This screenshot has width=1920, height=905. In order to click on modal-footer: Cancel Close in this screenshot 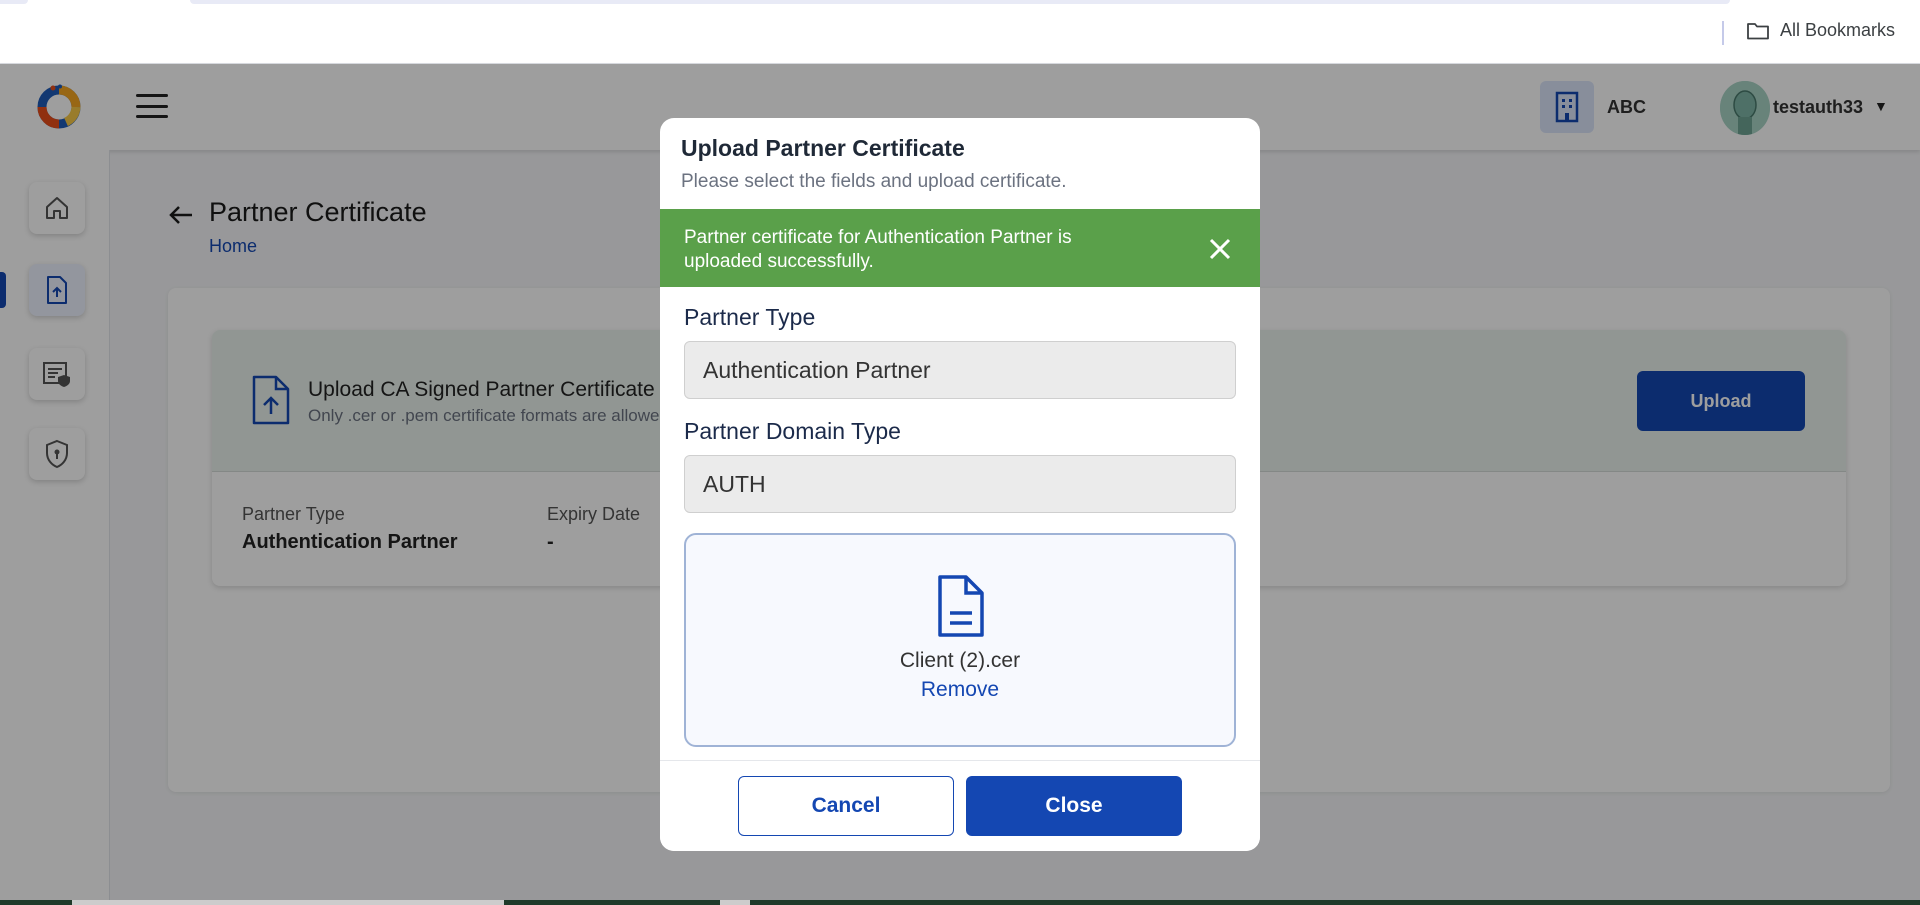, I will do `click(960, 805)`.